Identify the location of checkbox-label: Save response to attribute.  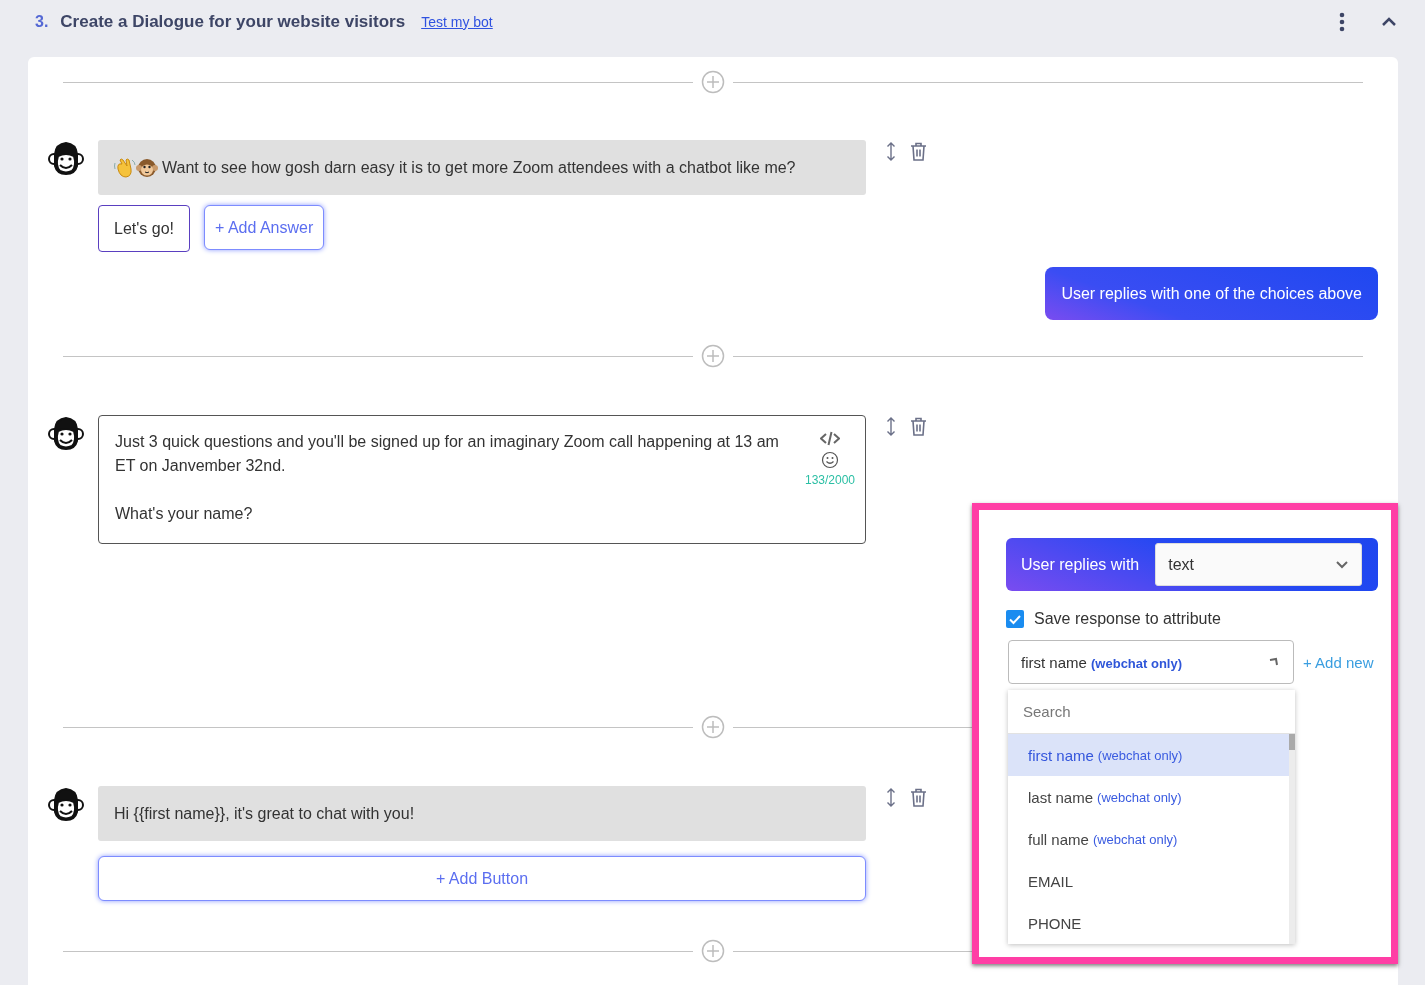
(1127, 619).